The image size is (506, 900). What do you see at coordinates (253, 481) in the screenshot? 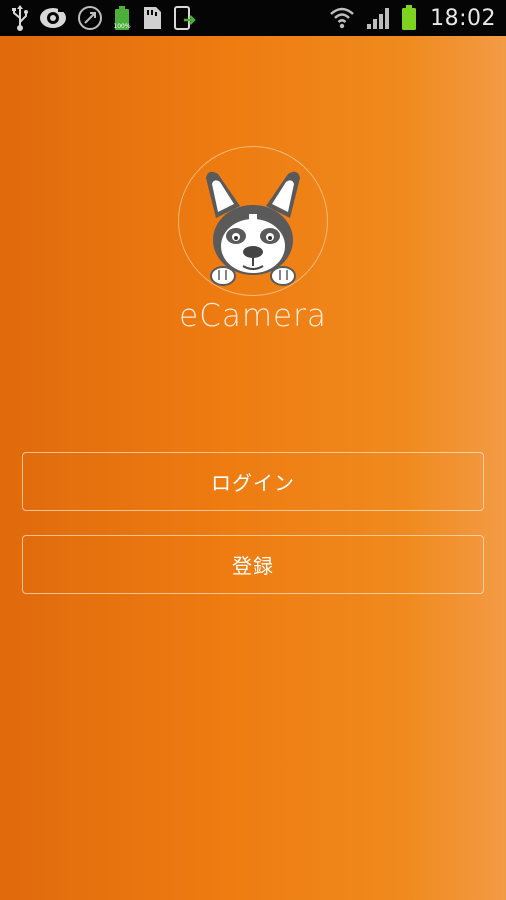
I see `login-button: ログイン` at bounding box center [253, 481].